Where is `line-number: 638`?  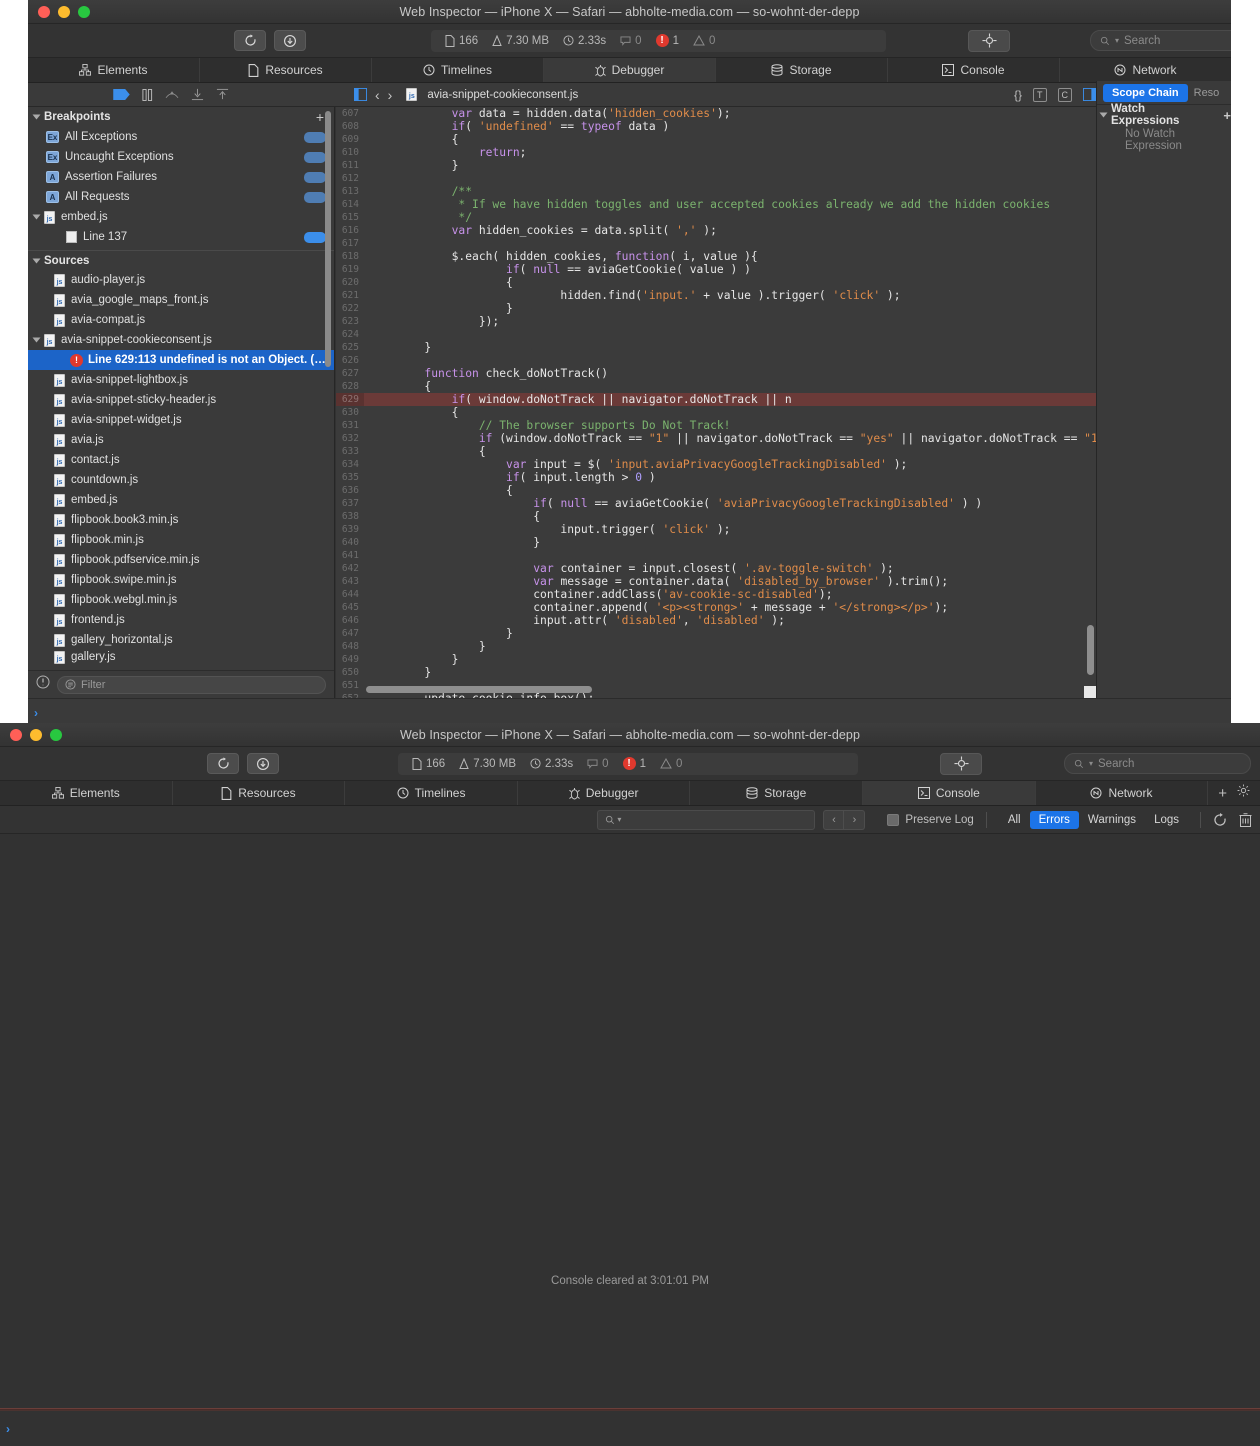
line-number: 638 is located at coordinates (350, 516).